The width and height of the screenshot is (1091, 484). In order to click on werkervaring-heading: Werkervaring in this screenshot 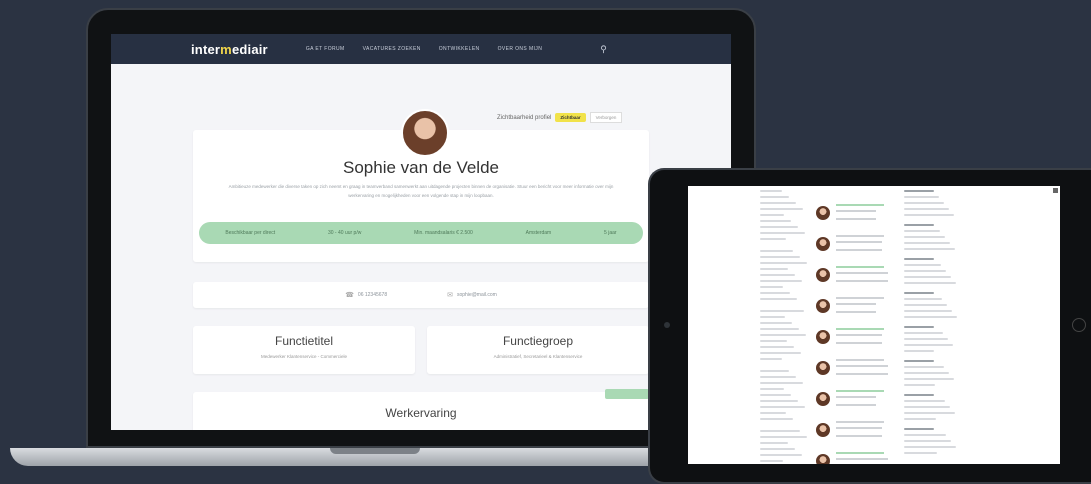, I will do `click(421, 413)`.